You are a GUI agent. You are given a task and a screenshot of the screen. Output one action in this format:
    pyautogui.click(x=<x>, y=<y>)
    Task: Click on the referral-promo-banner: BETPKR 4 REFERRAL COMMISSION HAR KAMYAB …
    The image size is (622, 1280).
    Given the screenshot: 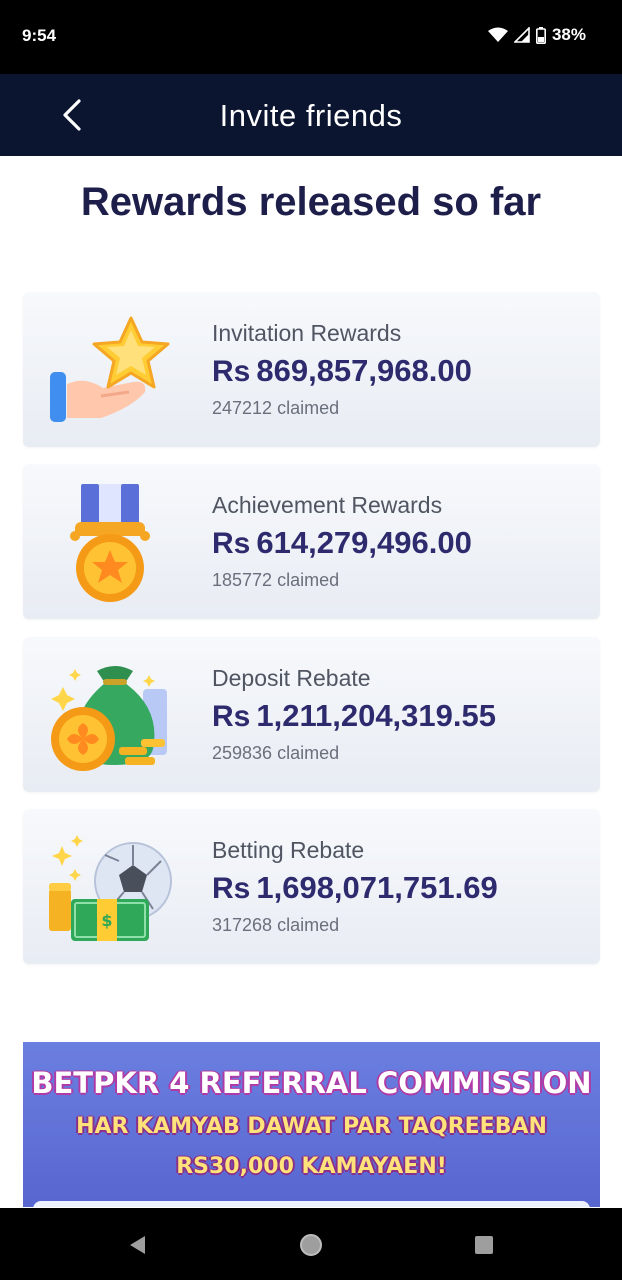 What is the action you would take?
    pyautogui.click(x=311, y=1124)
    